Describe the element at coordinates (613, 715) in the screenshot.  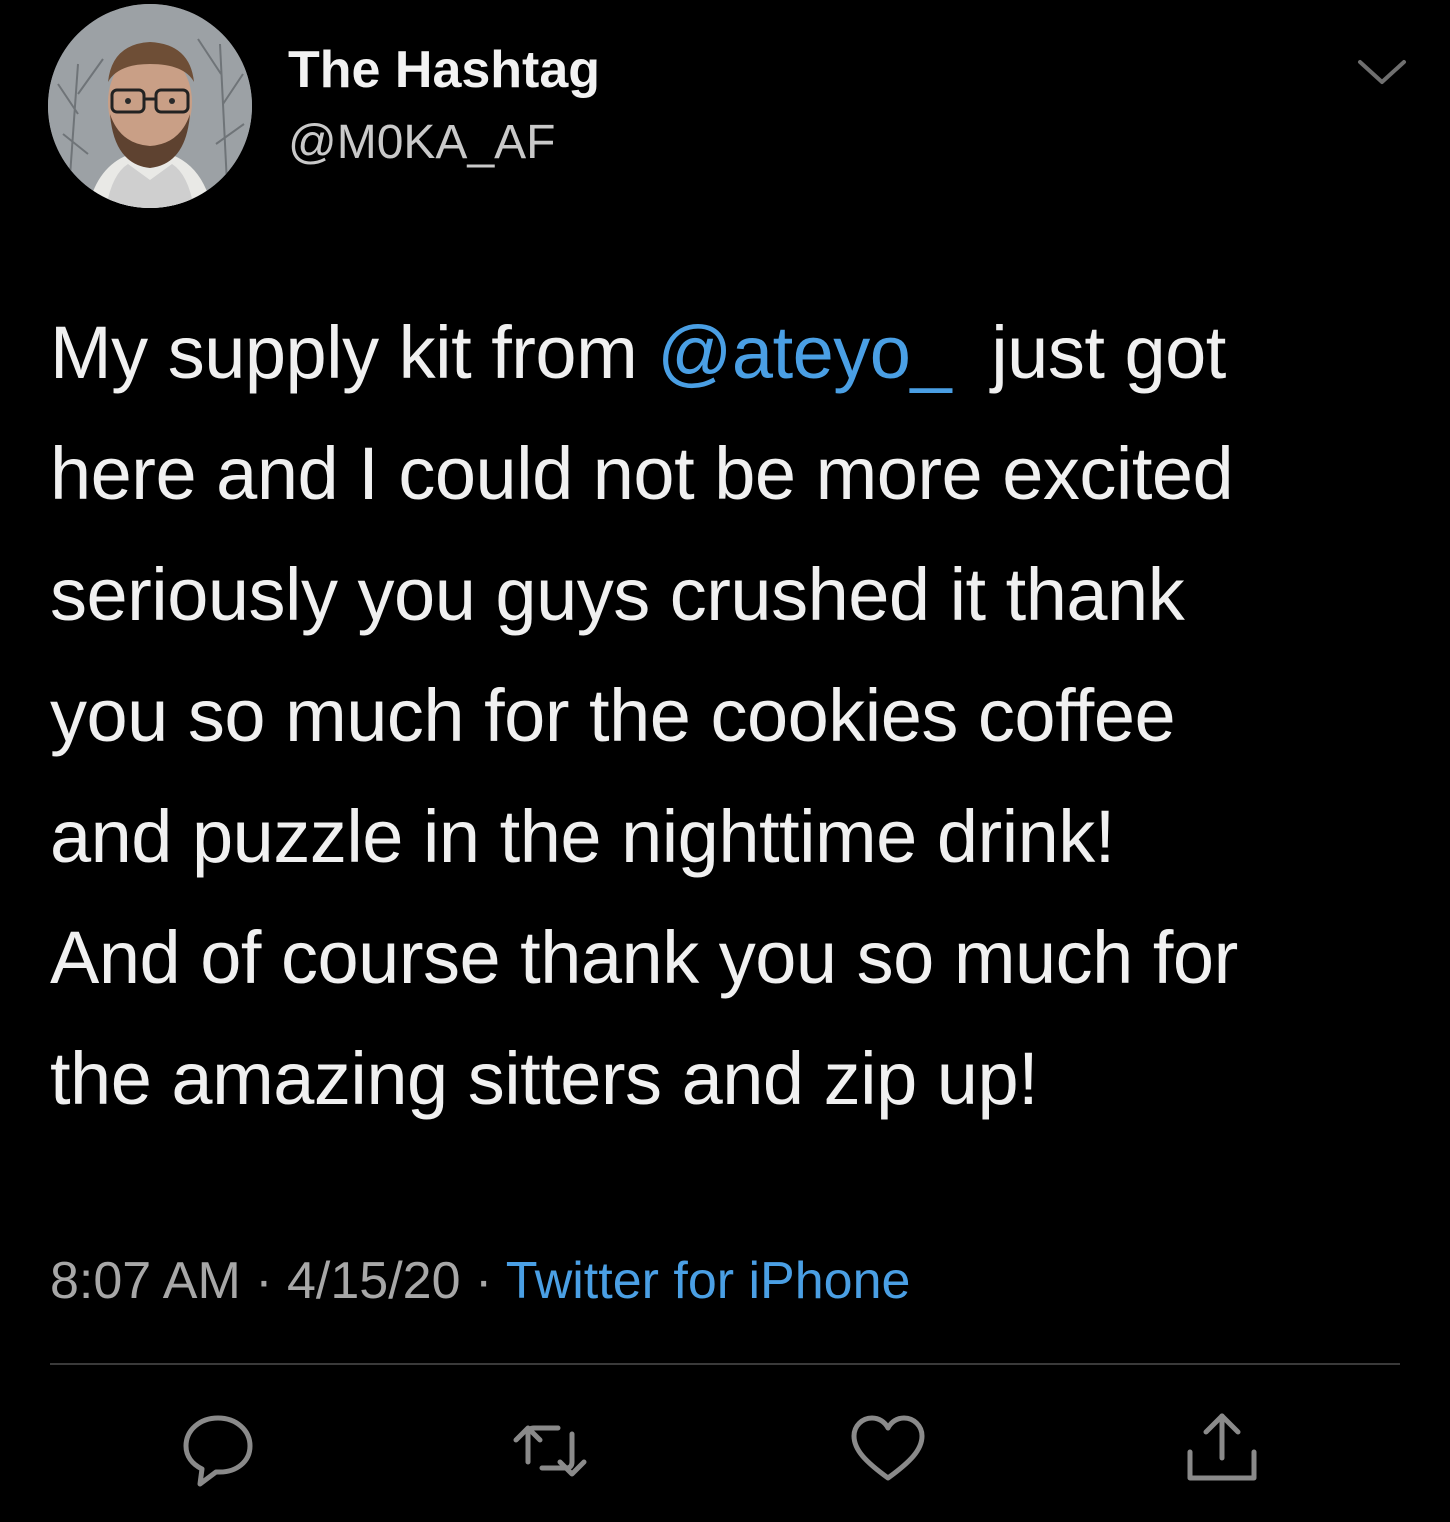
I see `tweet-line: you so much for the cookies coffee` at that location.